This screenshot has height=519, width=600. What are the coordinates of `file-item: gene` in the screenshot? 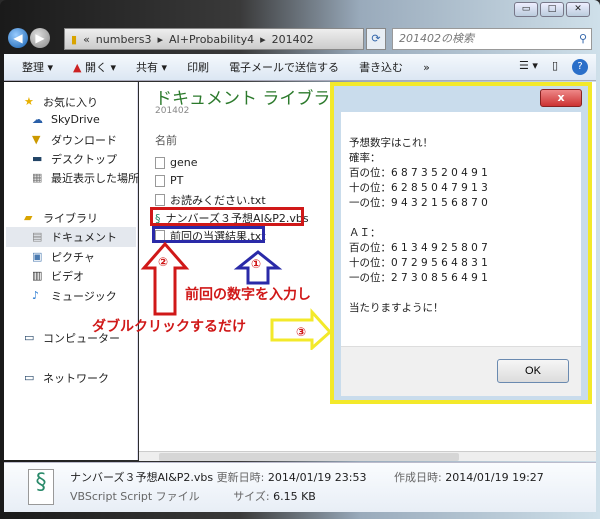 It's located at (176, 162).